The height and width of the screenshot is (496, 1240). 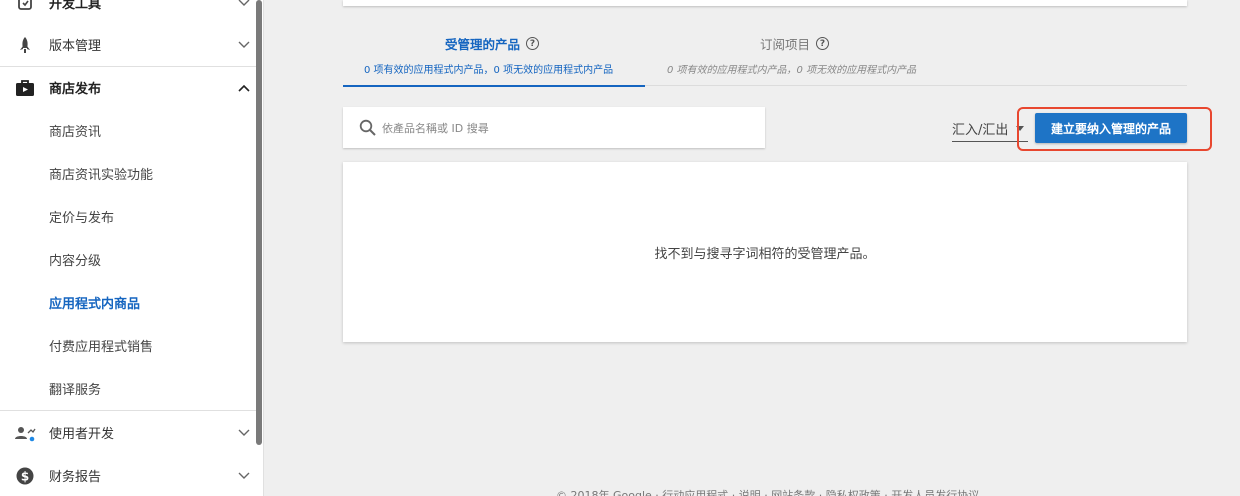 What do you see at coordinates (128, 12) in the screenshot?
I see `sidebar-item-dev-tools: 开发工具` at bounding box center [128, 12].